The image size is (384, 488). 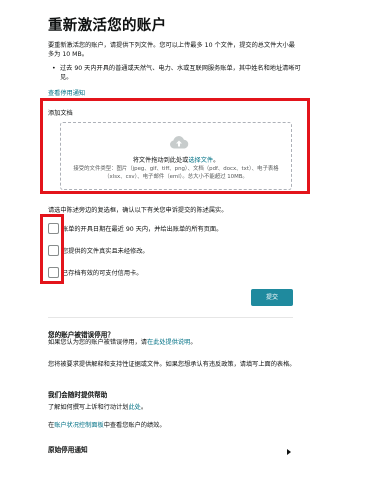 What do you see at coordinates (105, 251) in the screenshot?
I see `checkbox-label: 您提供的文件真实且未经修改。` at bounding box center [105, 251].